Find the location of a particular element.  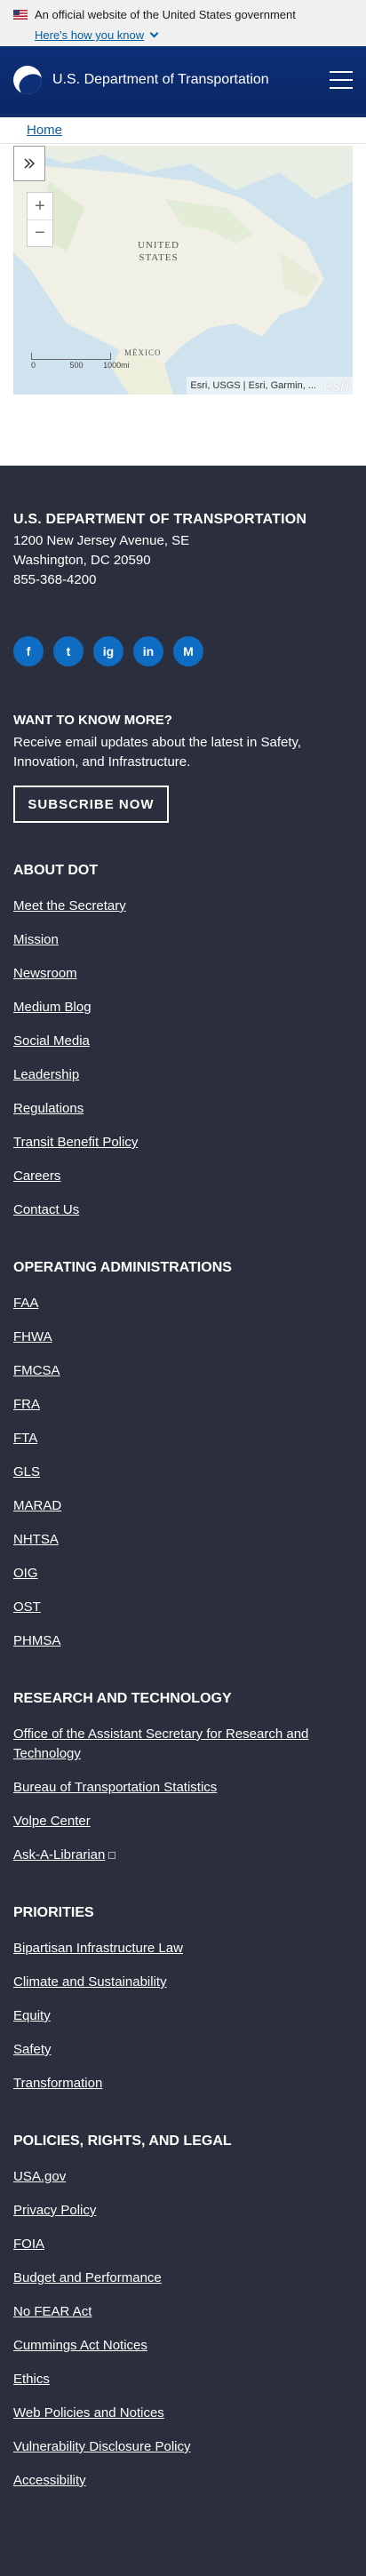

zoom-in-button: + is located at coordinates (40, 206).